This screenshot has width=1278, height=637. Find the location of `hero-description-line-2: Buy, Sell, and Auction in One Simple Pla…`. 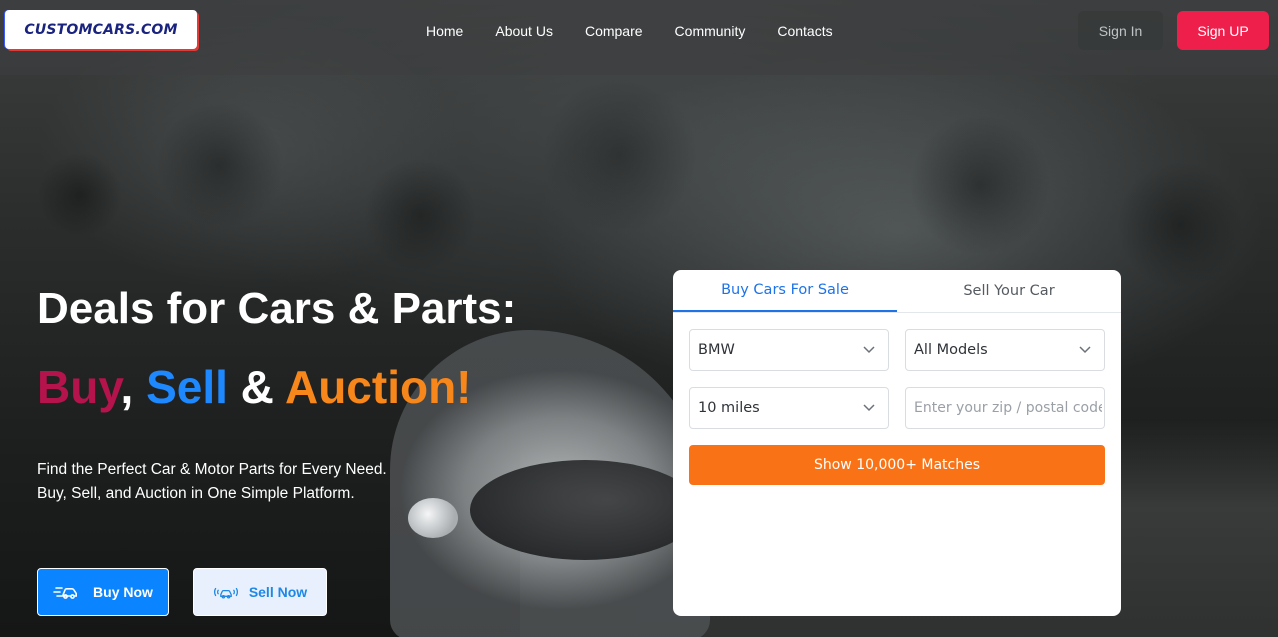

hero-description-line-2: Buy, Sell, and Auction in One Simple Pla… is located at coordinates (196, 493).